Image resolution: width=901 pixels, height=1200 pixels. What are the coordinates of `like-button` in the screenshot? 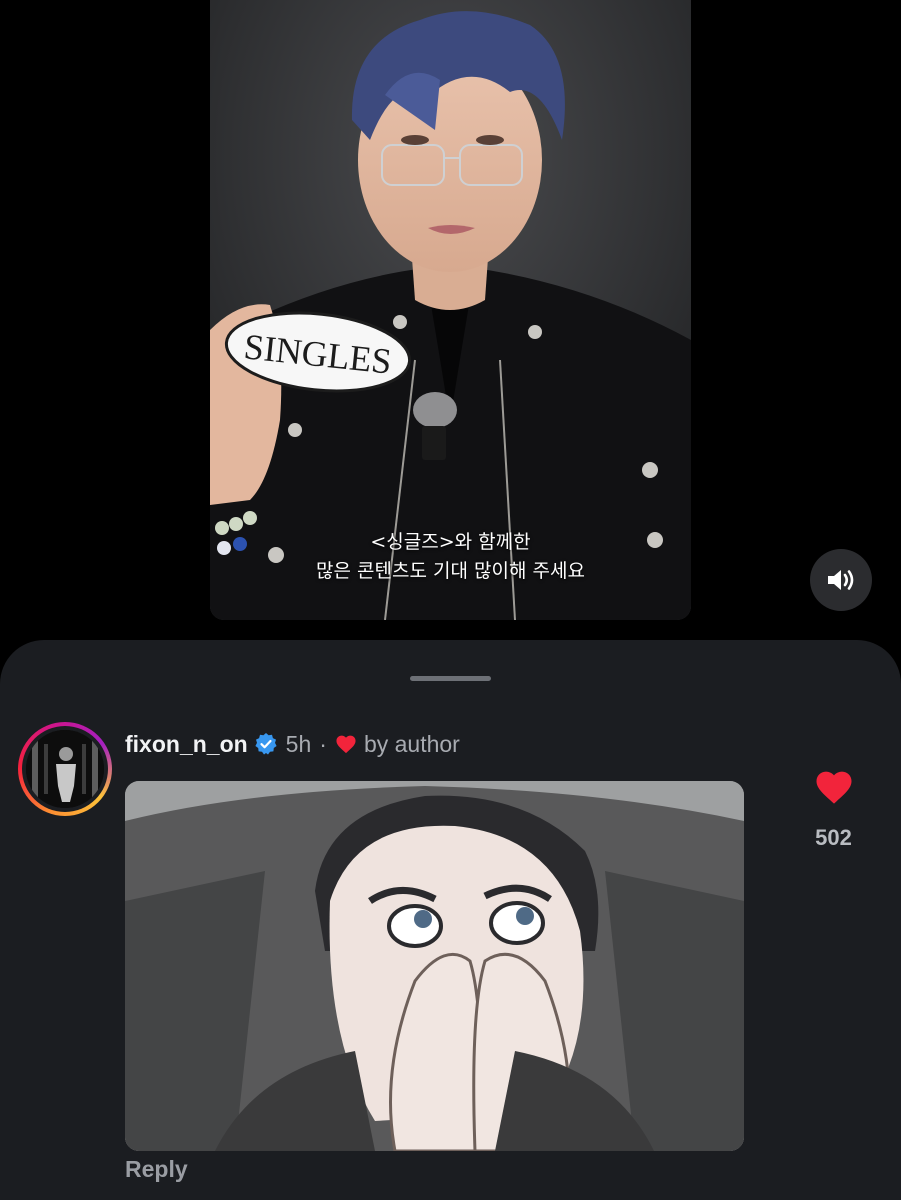 It's located at (834, 787).